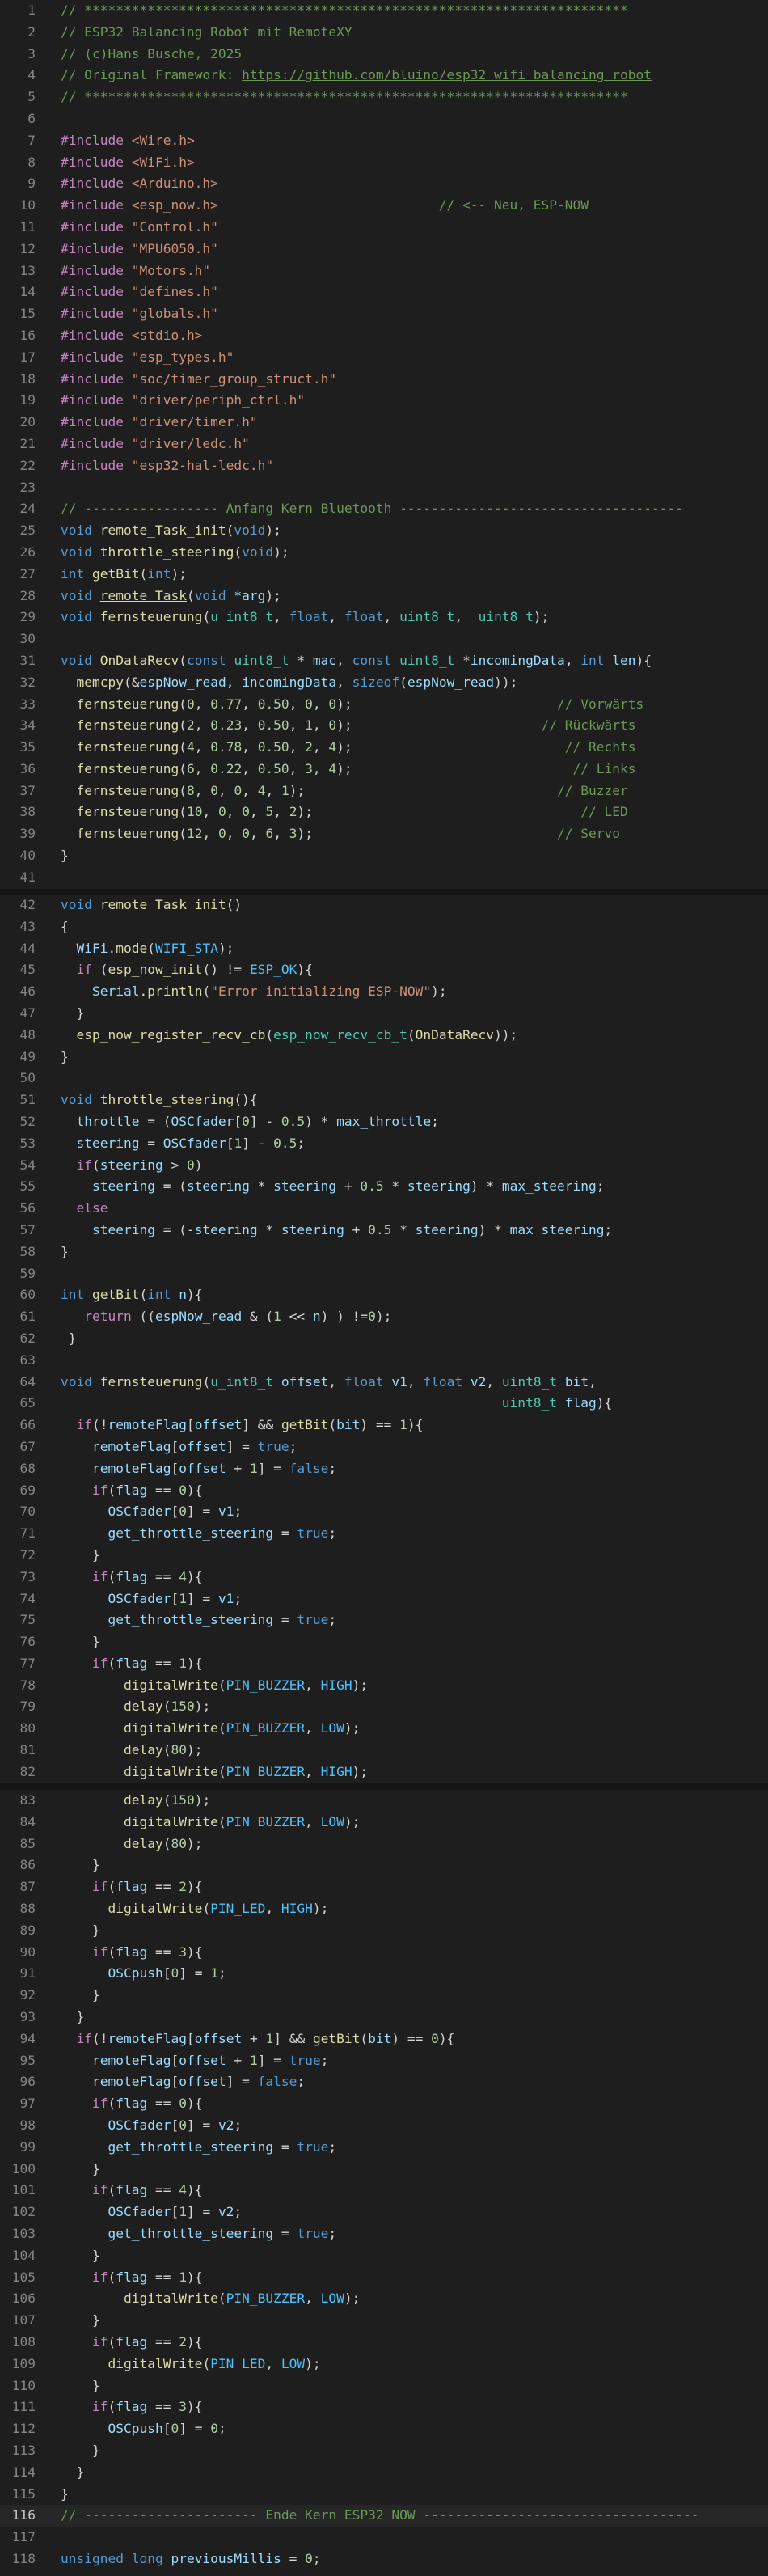 Image resolution: width=768 pixels, height=2576 pixels. Describe the element at coordinates (384, 2560) in the screenshot. I see `code-line: 118 unsigned long previousMillis = 0;` at that location.